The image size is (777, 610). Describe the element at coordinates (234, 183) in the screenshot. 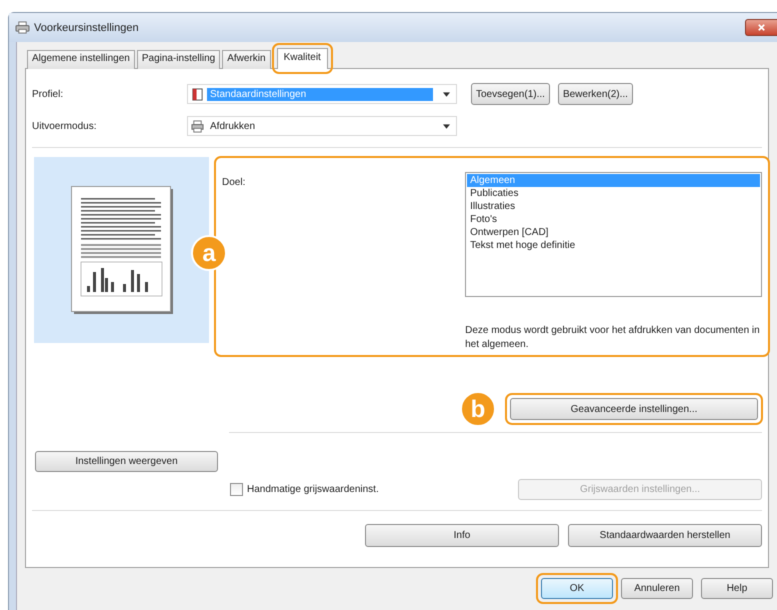

I see `field-label: Doel:` at that location.